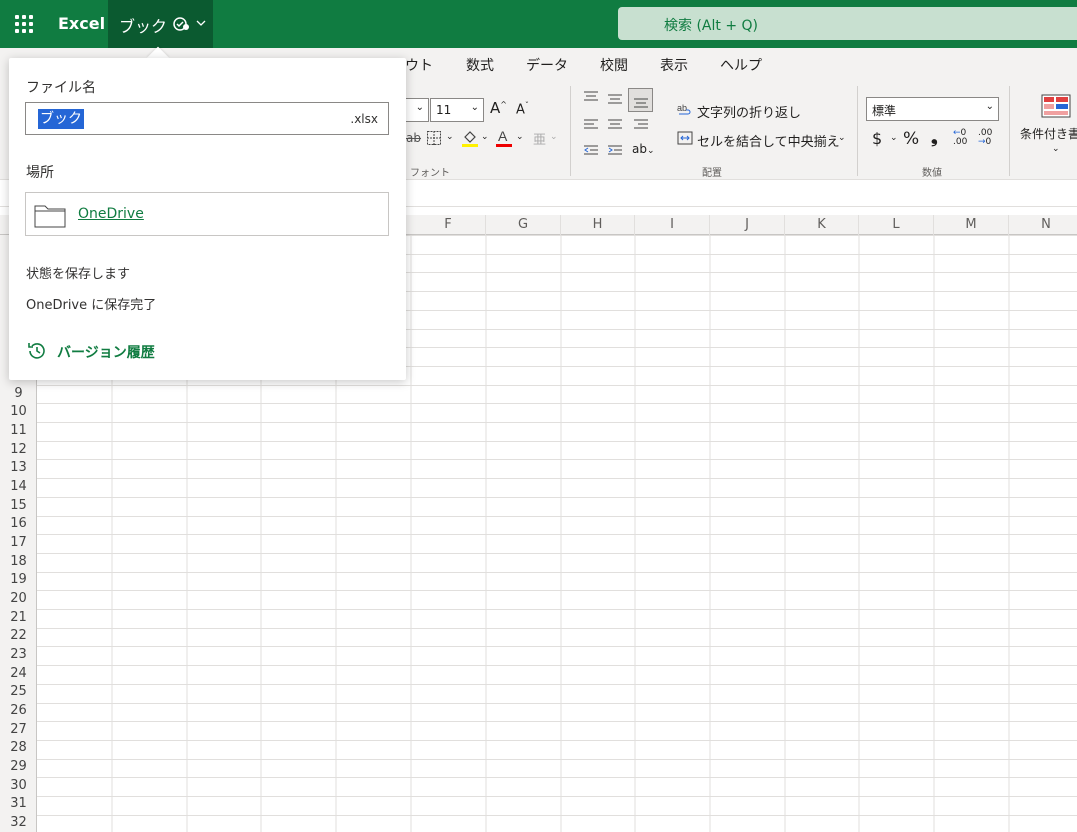  What do you see at coordinates (911, 139) in the screenshot?
I see `percent-icon: %` at bounding box center [911, 139].